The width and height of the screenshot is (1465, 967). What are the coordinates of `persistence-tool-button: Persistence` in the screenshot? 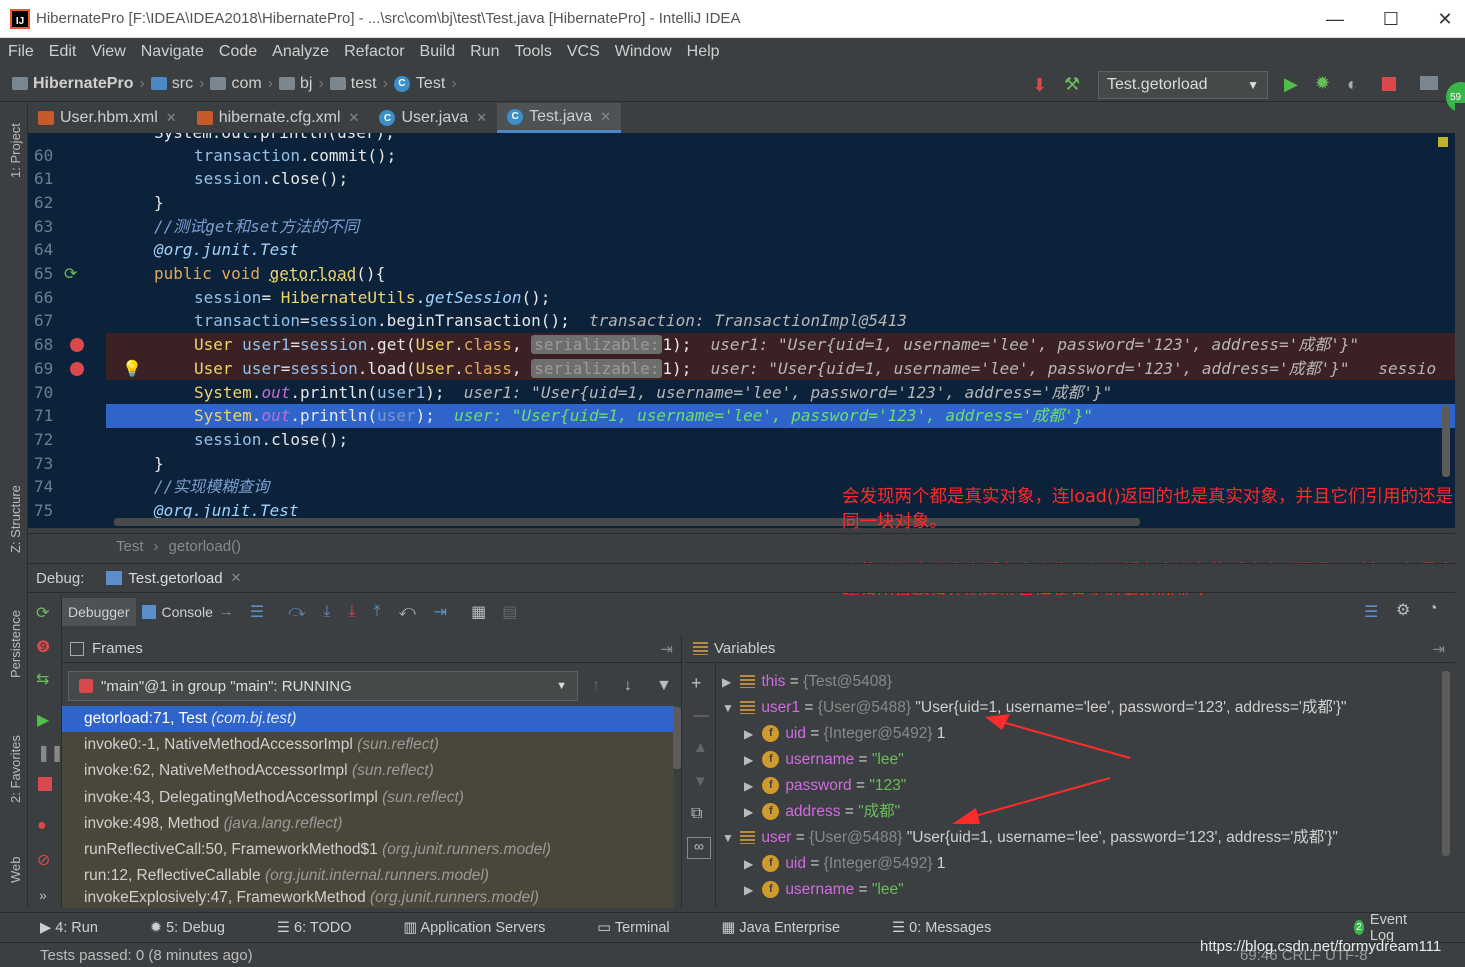 It's located at (15, 644).